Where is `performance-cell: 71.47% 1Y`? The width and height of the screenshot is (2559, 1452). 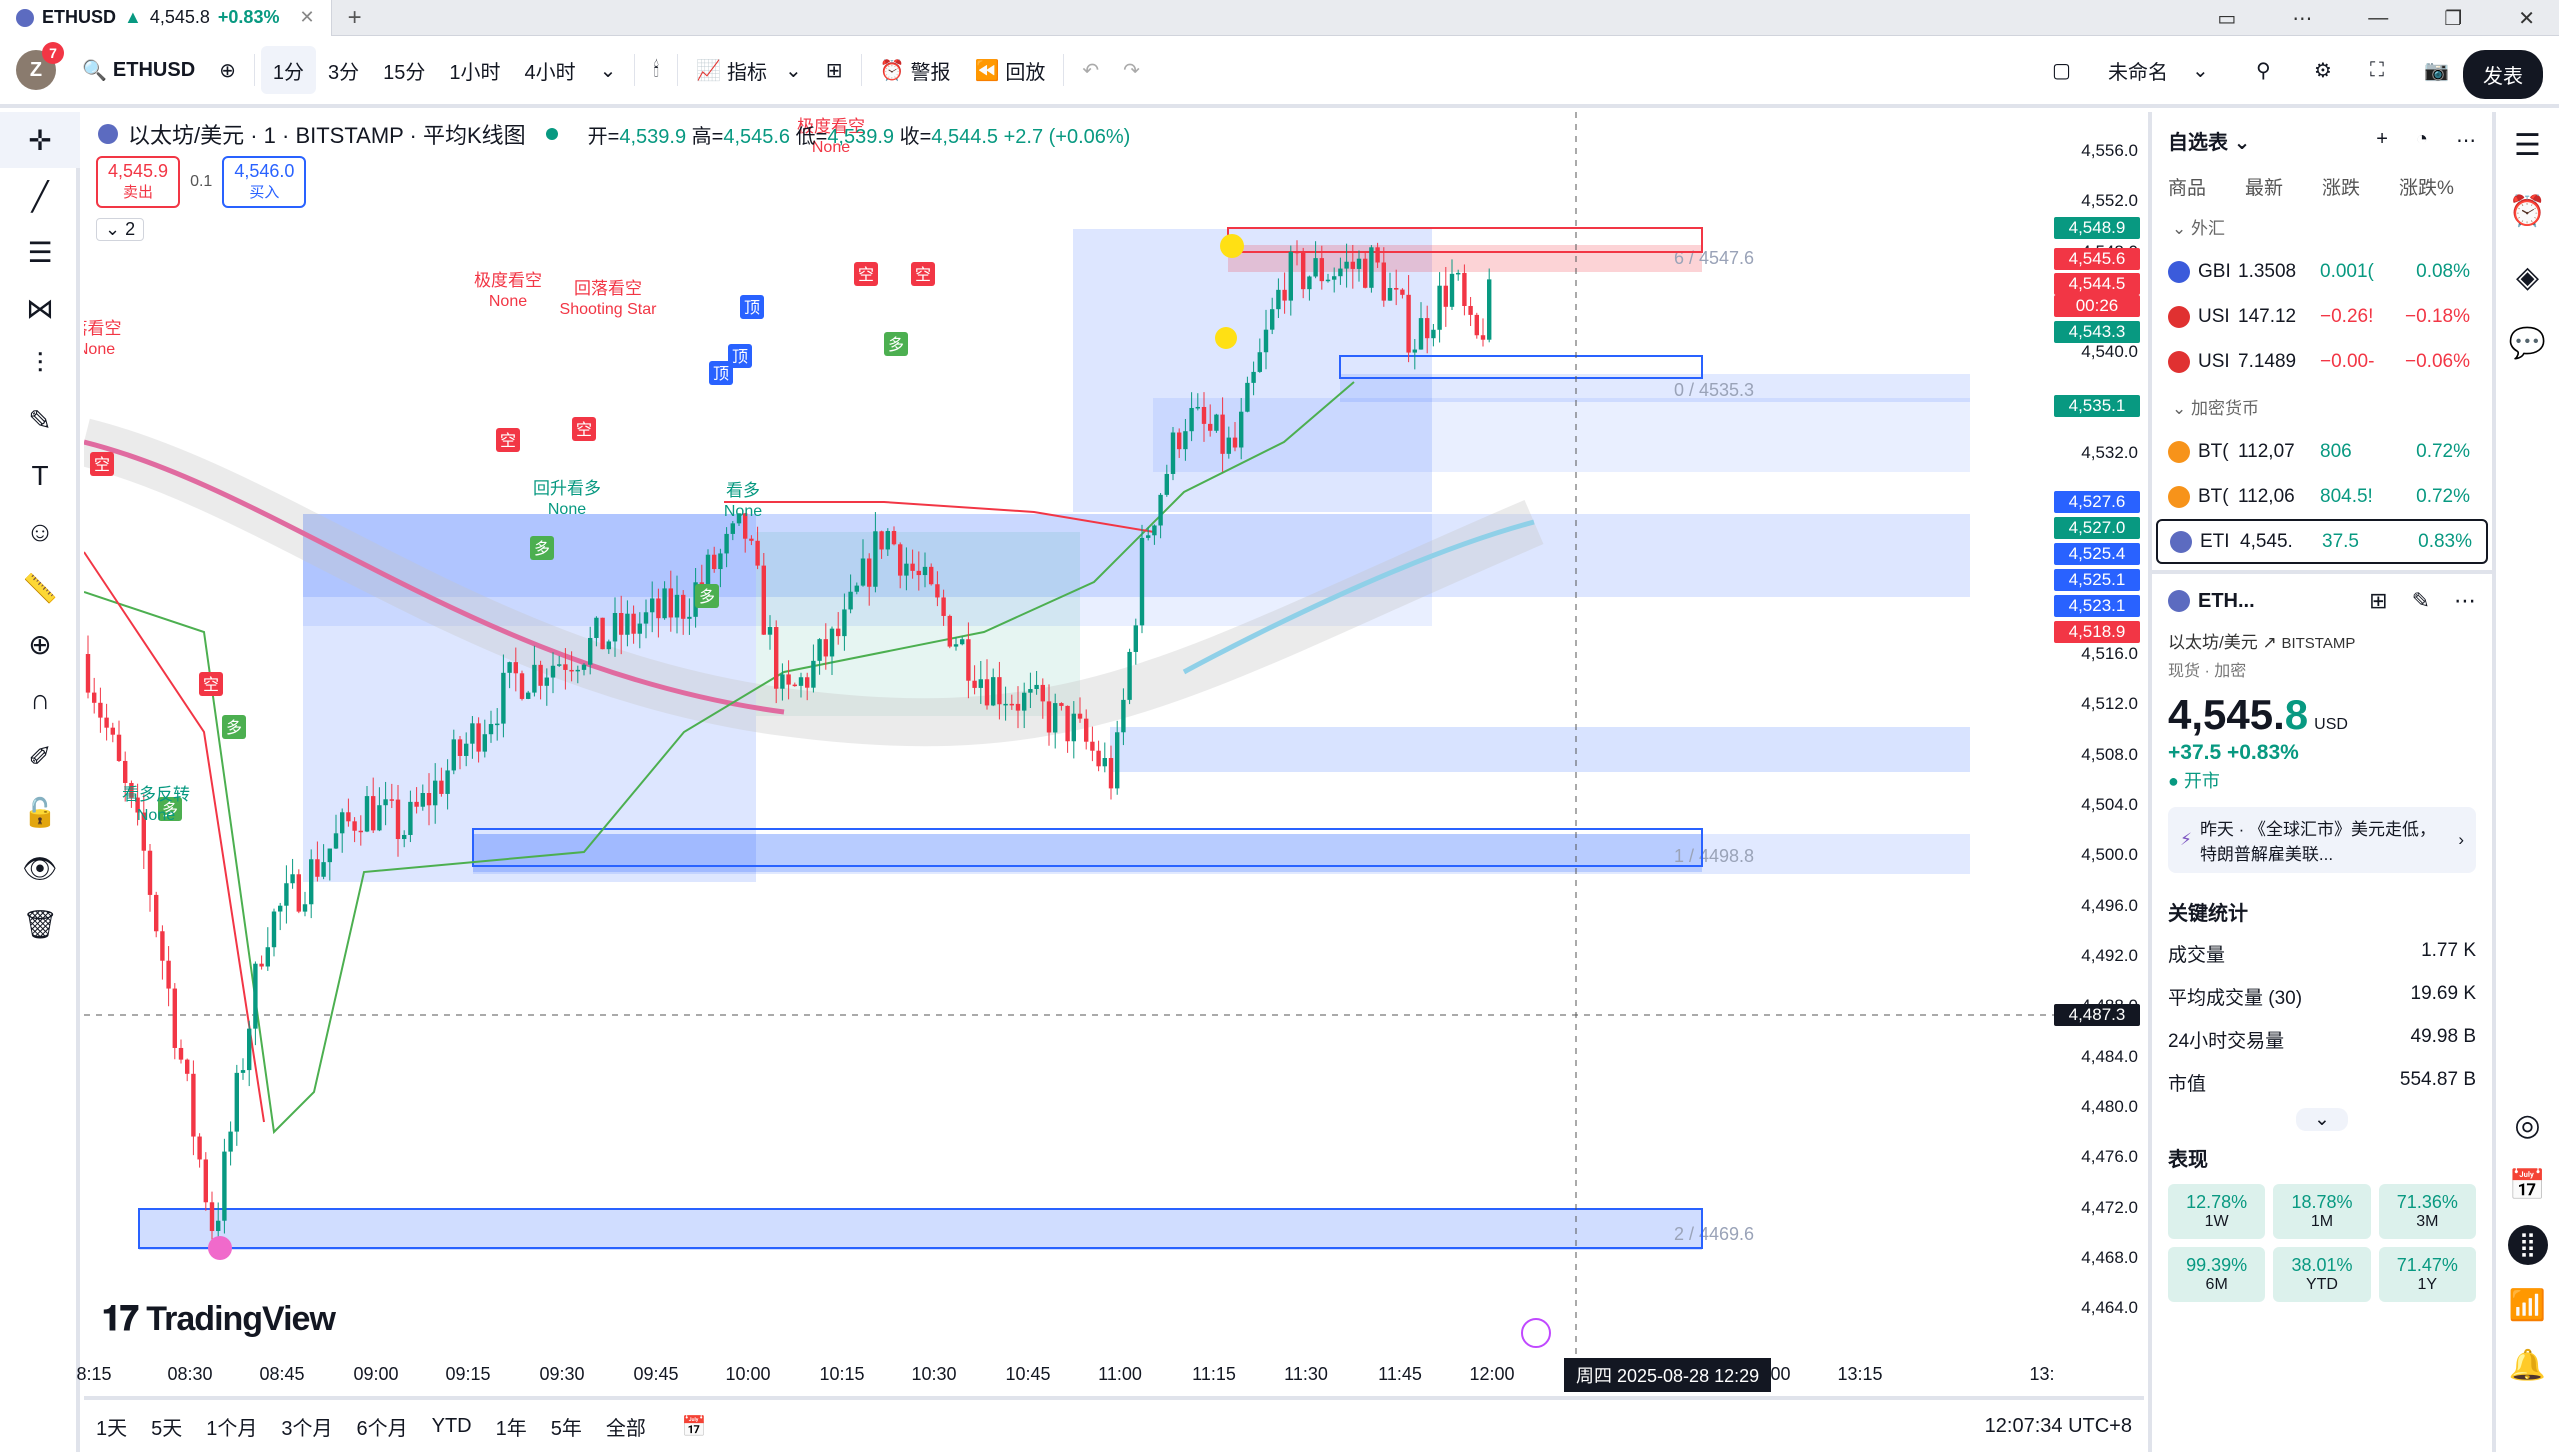 performance-cell: 71.47% 1Y is located at coordinates (2427, 1274).